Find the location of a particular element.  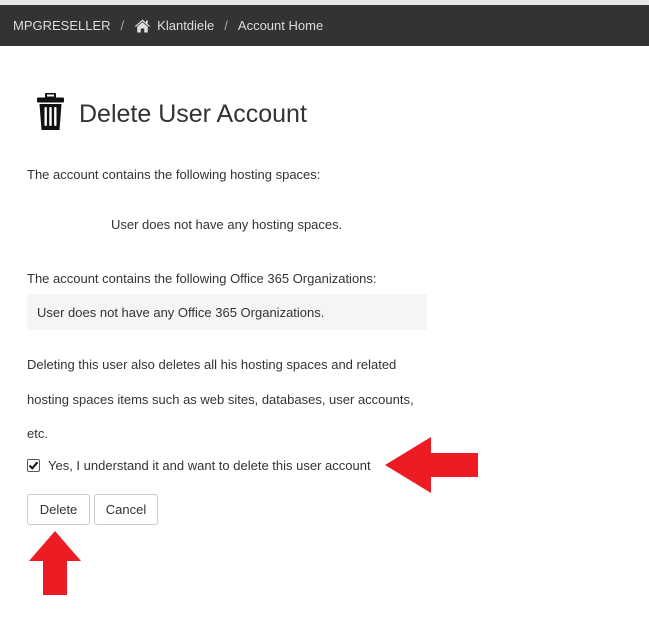

hosting-spaces-empty-message: User does not have any hosting spaces. is located at coordinates (227, 224).